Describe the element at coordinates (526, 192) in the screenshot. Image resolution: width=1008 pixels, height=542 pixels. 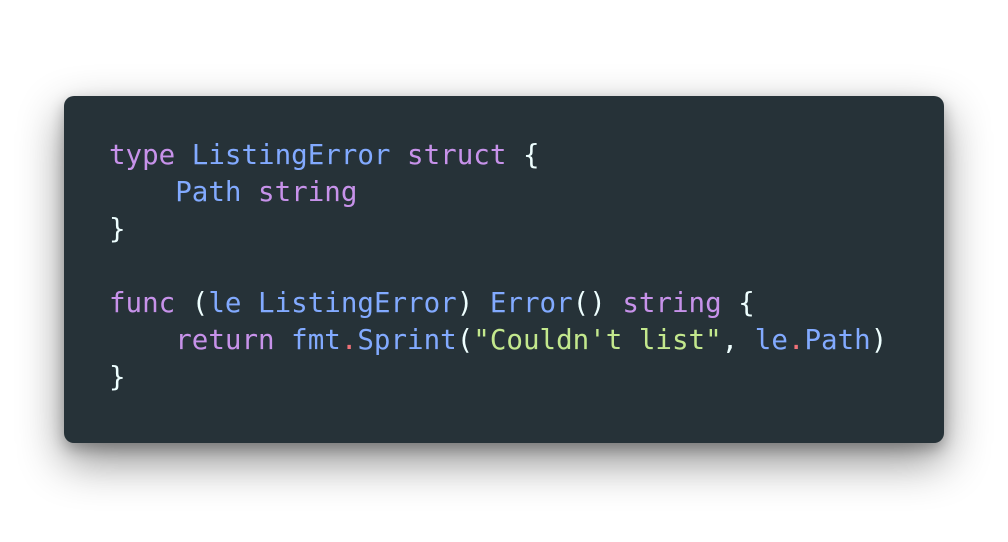
I see `code-line: Path string` at that location.